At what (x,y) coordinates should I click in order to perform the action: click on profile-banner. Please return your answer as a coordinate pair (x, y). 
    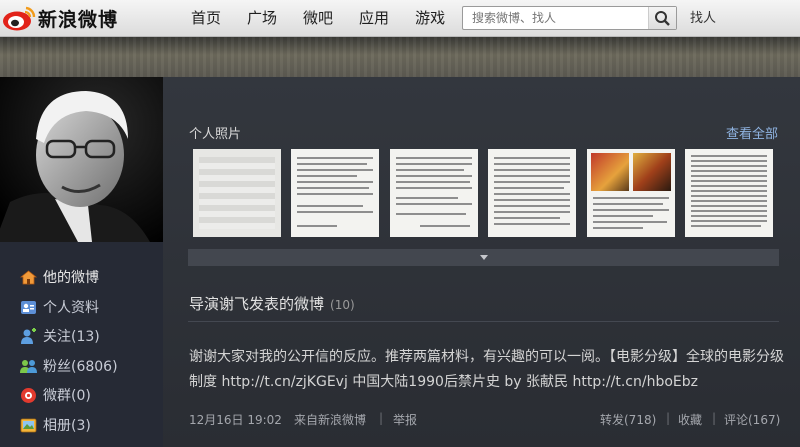
    Looking at the image, I should click on (400, 57).